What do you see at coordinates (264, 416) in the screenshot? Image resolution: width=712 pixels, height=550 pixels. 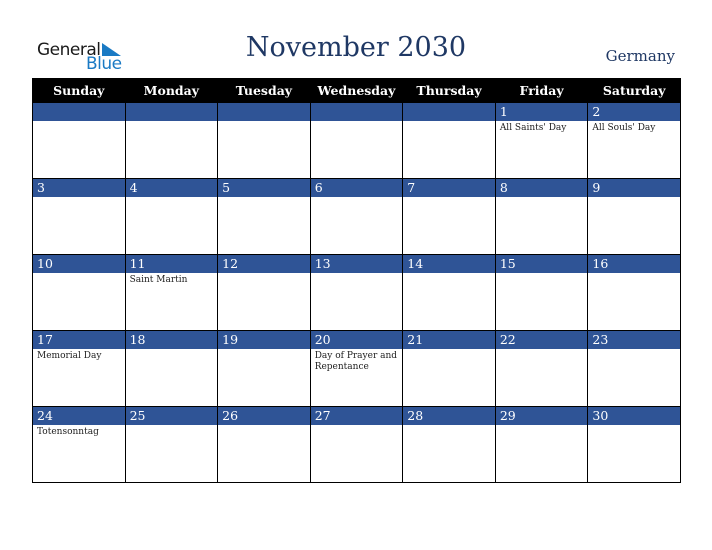 I see `day-number: 26` at bounding box center [264, 416].